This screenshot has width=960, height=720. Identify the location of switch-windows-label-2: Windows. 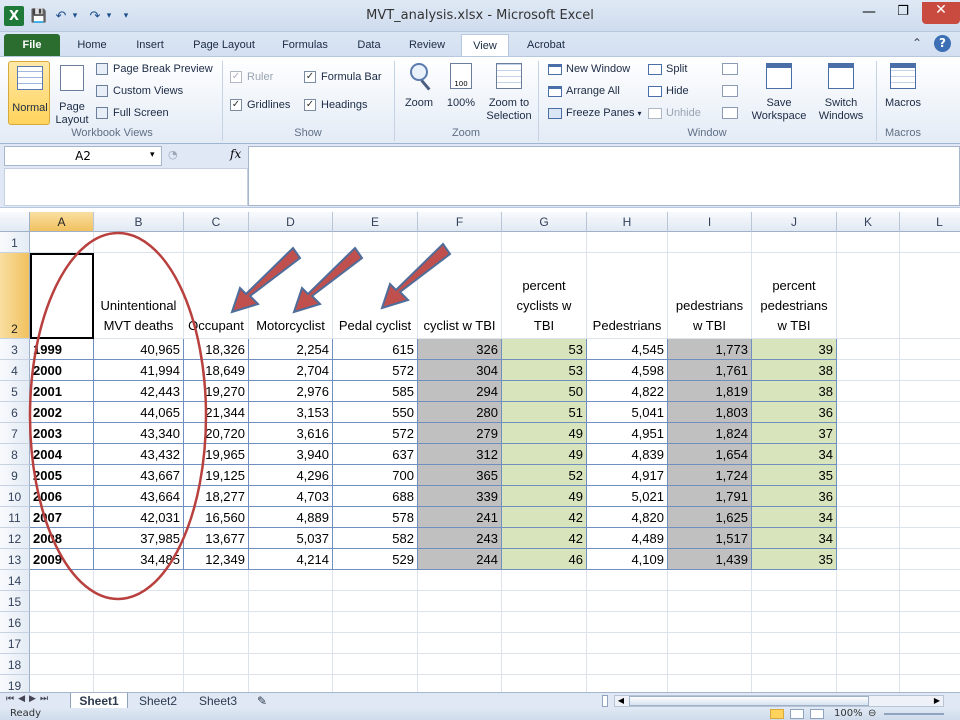
(841, 116).